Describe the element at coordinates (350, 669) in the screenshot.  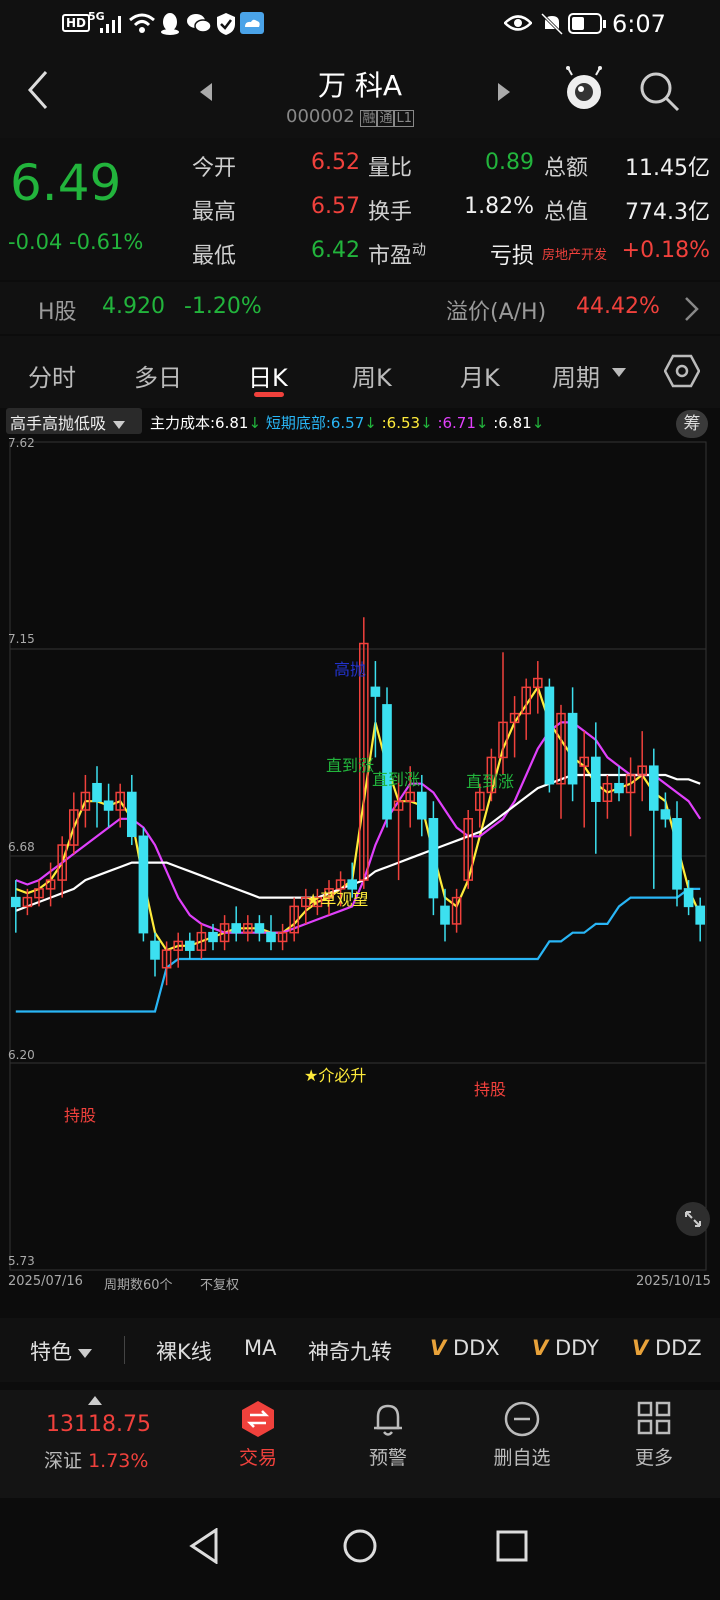
I see `annotation-high-sell: 高抛` at that location.